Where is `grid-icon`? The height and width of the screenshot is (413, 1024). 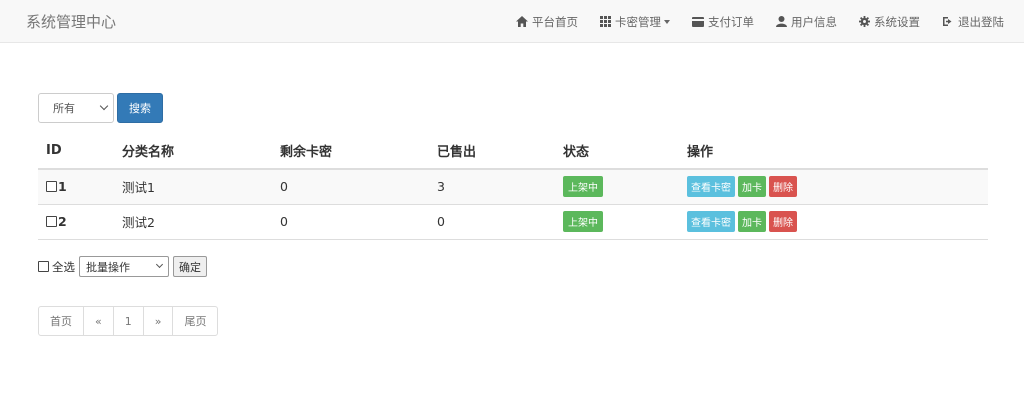 grid-icon is located at coordinates (605, 21).